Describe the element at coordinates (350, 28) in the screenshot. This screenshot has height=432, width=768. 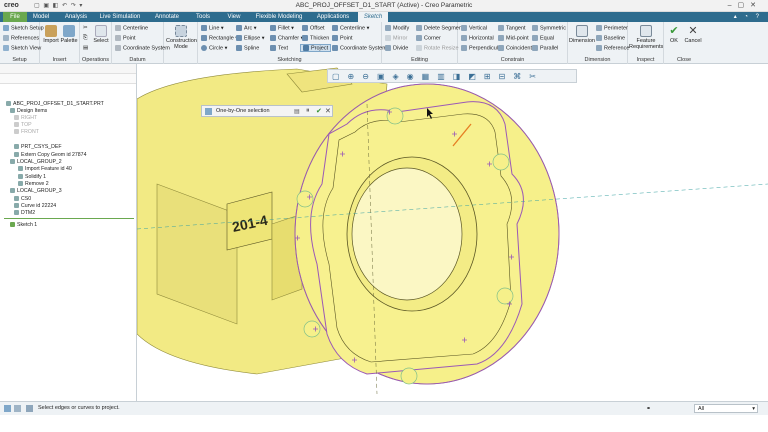
I see `sketch-centerline-button: Centerline ▾` at that location.